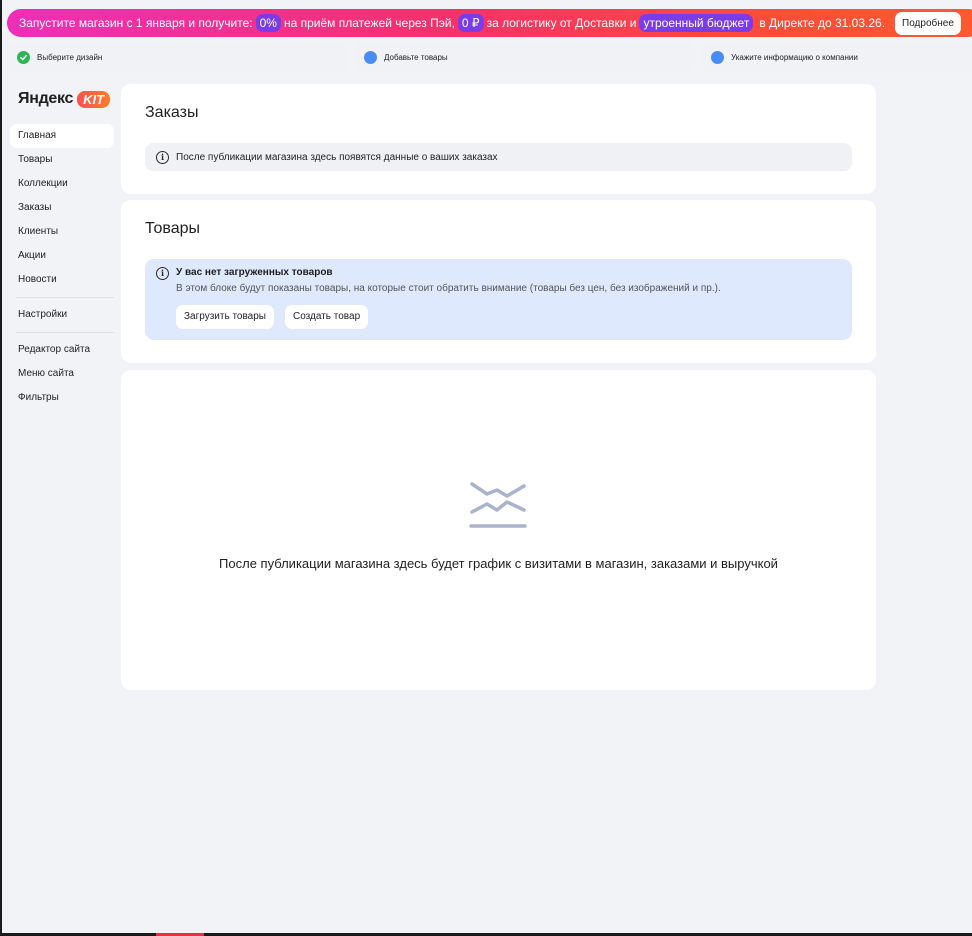 This screenshot has height=936, width=972. Describe the element at coordinates (62, 280) in the screenshot. I see `sidebar-item-news: Новости` at that location.